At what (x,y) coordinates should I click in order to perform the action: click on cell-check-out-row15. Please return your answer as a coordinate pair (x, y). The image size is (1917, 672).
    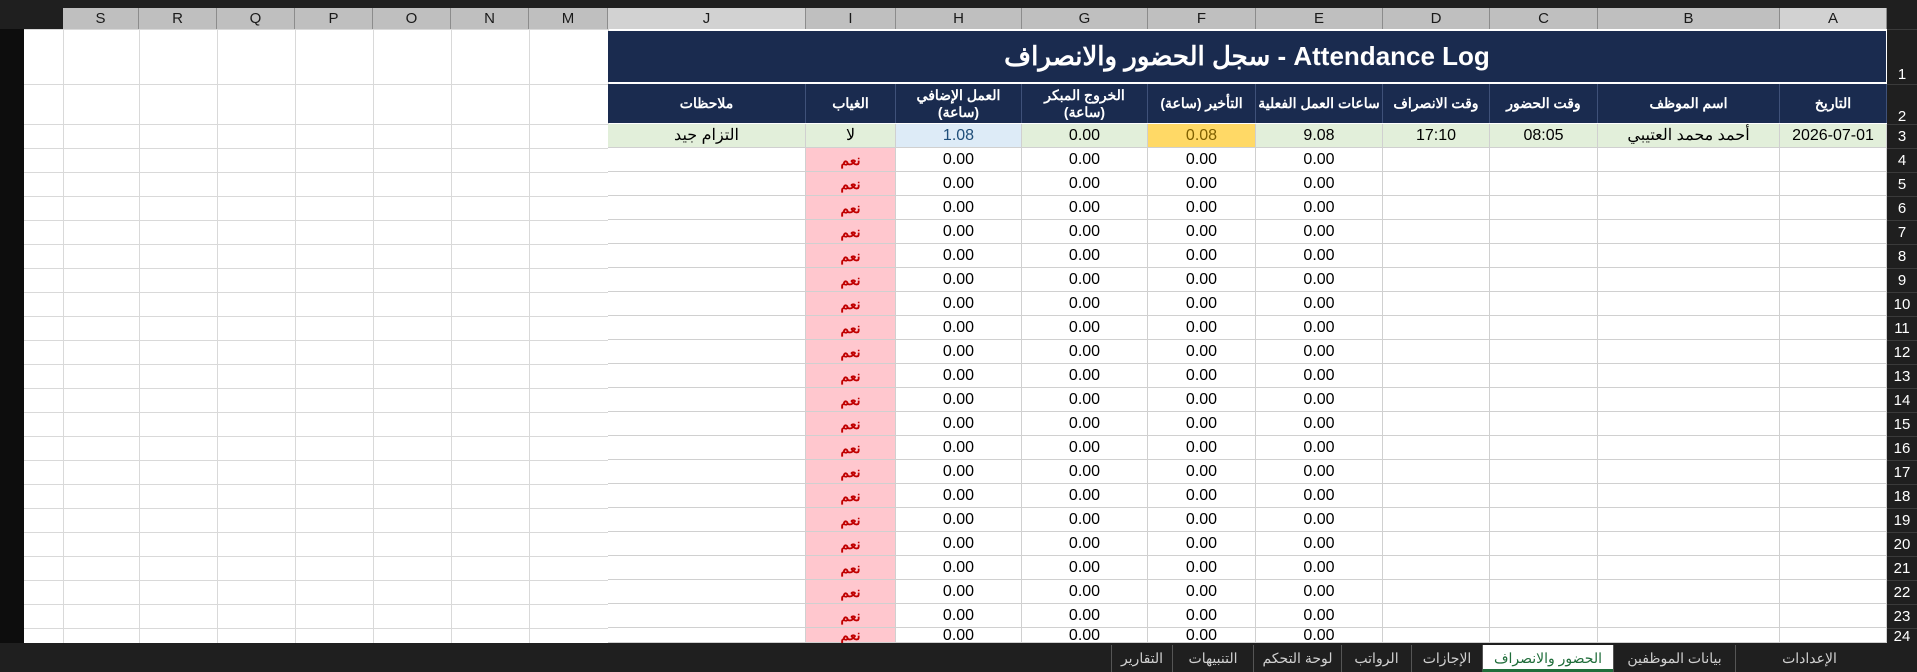
    Looking at the image, I should click on (1436, 424).